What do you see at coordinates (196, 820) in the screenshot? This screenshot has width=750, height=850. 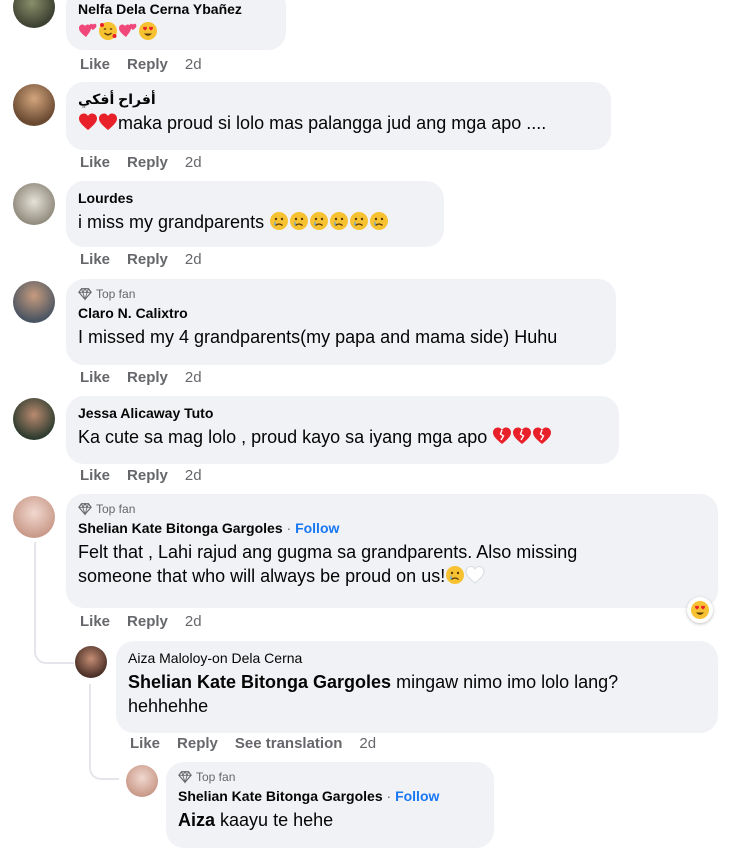 I see `mention-link: Aiza` at bounding box center [196, 820].